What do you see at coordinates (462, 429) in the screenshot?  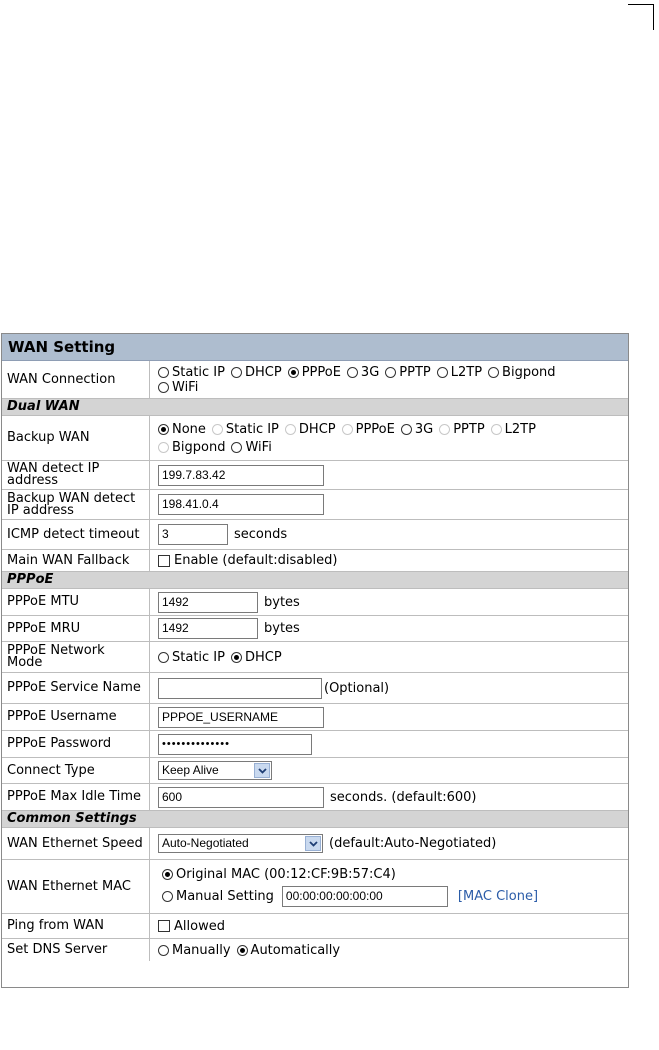 I see `backup-pptp-radio: PPTP` at bounding box center [462, 429].